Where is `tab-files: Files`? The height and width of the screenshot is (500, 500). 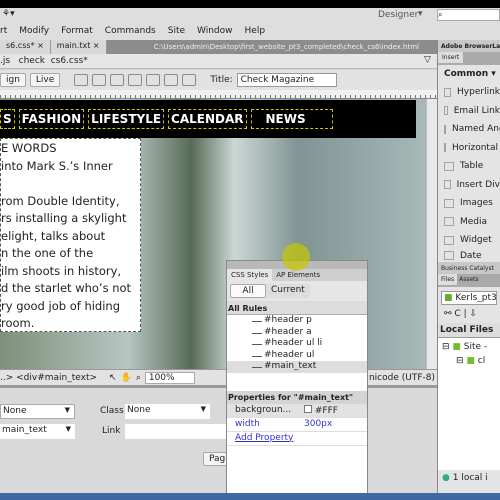
tab-files: Files is located at coordinates (448, 279).